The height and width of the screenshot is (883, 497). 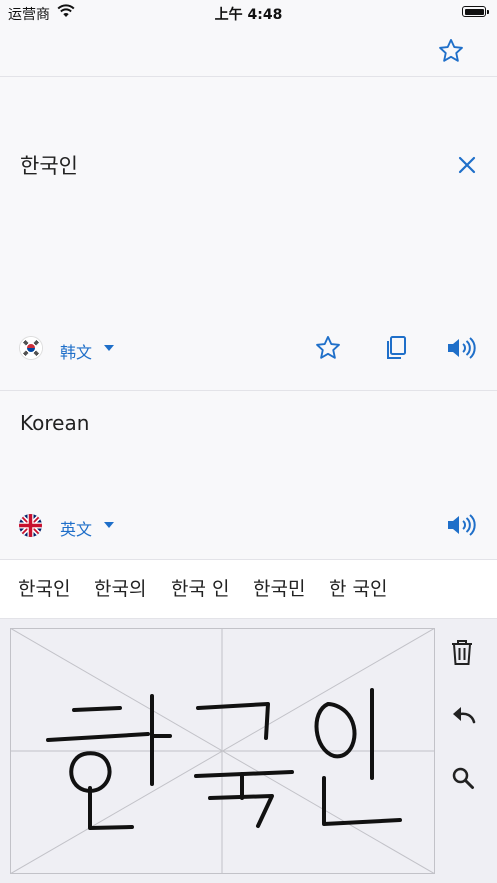 I want to click on suggestion-item: 한국인, so click(x=44, y=587).